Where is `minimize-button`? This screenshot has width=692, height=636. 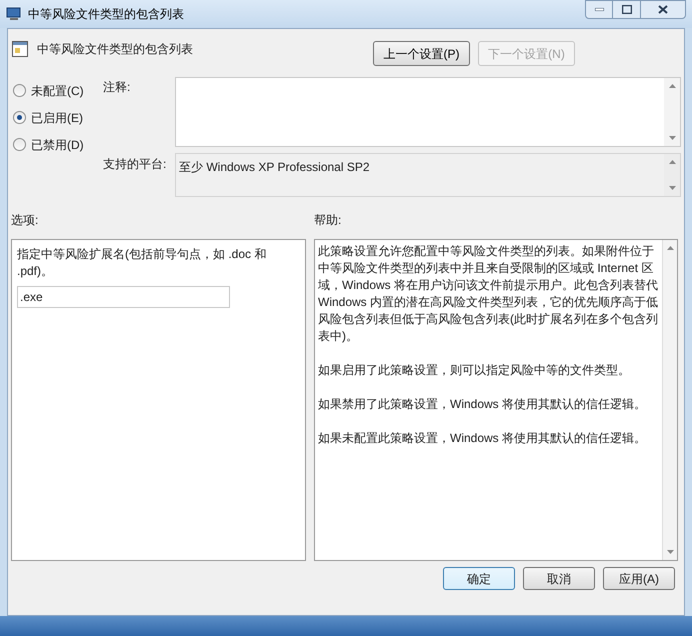
minimize-button is located at coordinates (599, 9).